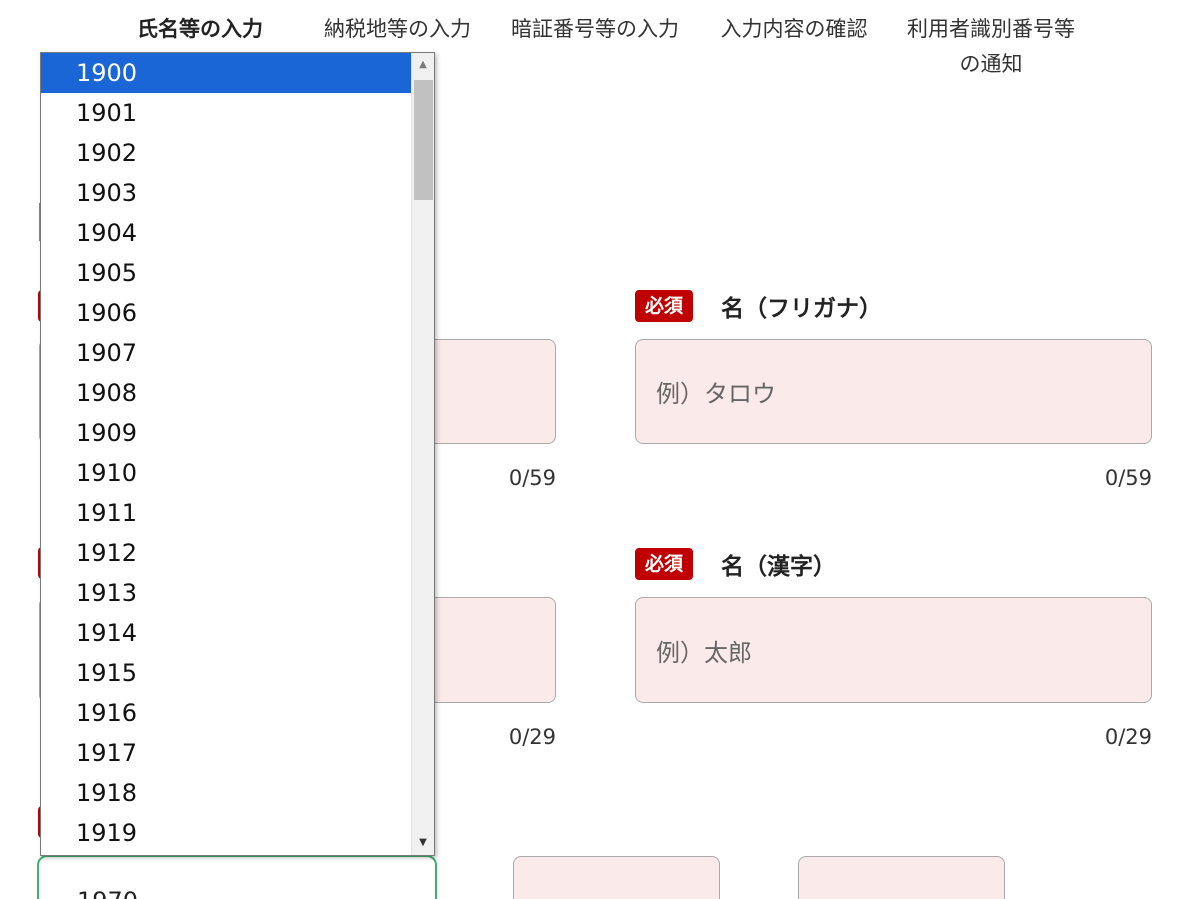 This screenshot has height=899, width=1189. Describe the element at coordinates (226, 233) in the screenshot. I see `year-option: 1904` at that location.